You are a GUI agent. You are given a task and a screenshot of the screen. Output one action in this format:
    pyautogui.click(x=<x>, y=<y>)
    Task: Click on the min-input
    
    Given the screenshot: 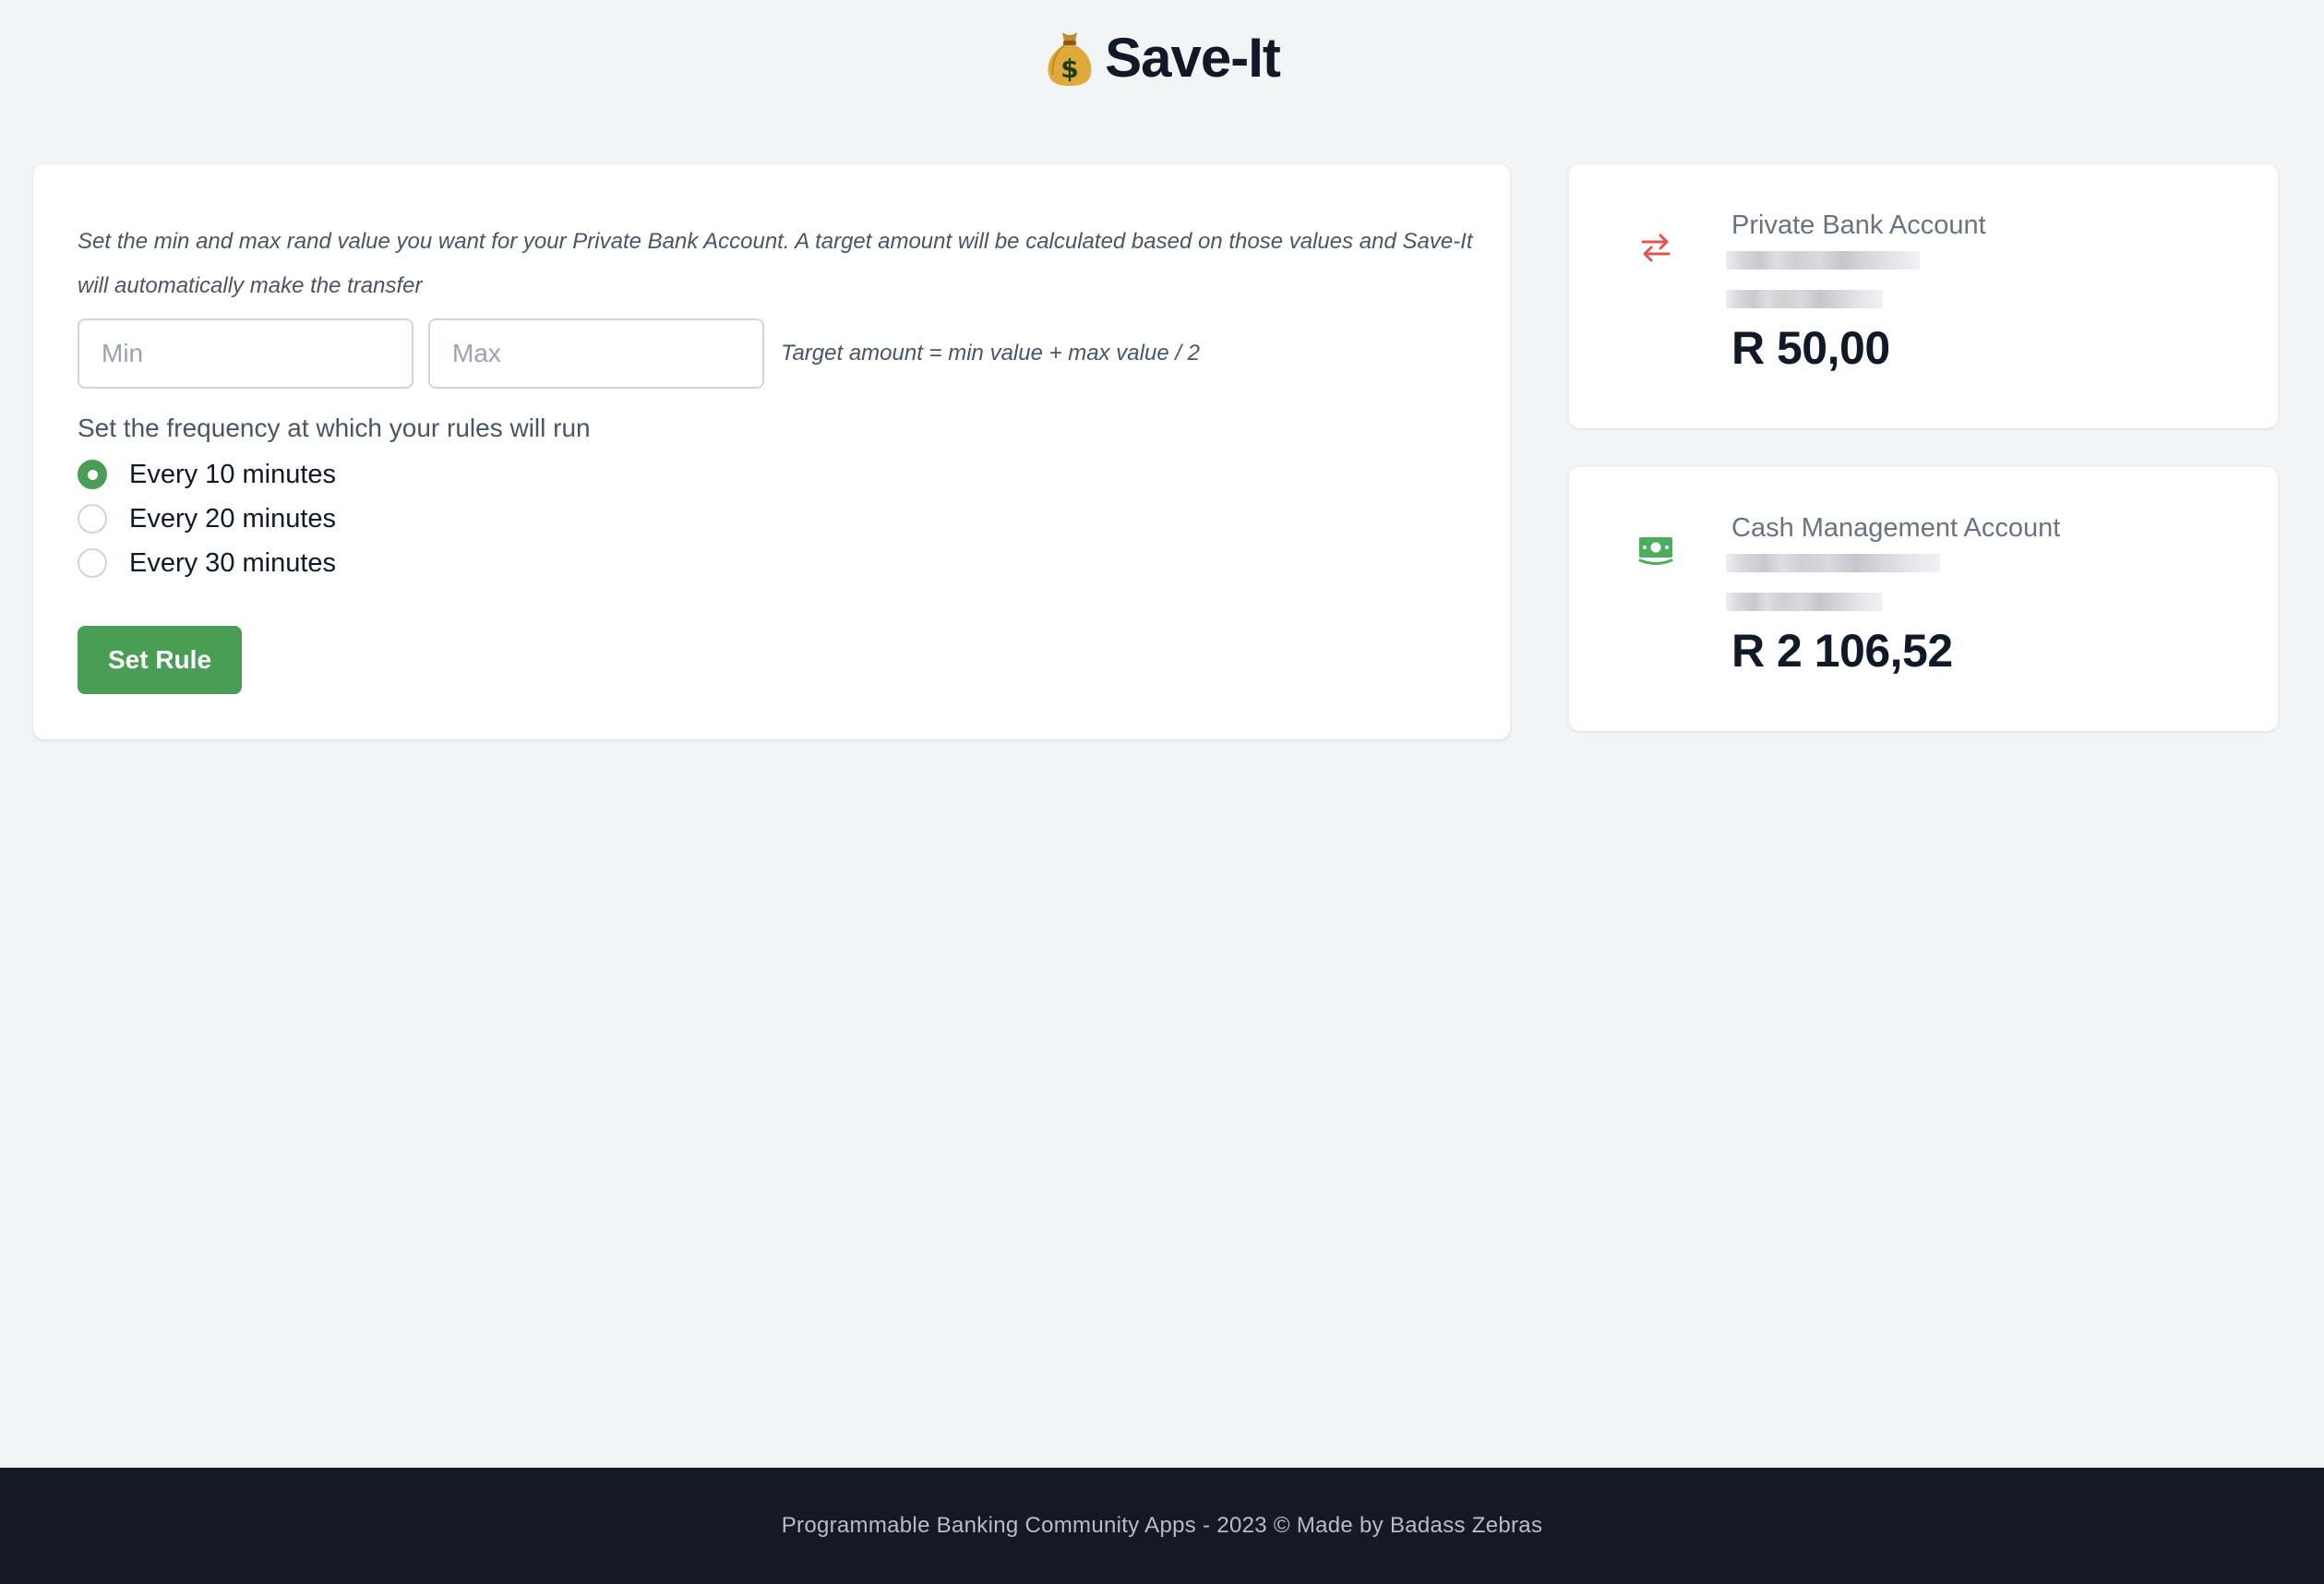 What is the action you would take?
    pyautogui.click(x=245, y=353)
    